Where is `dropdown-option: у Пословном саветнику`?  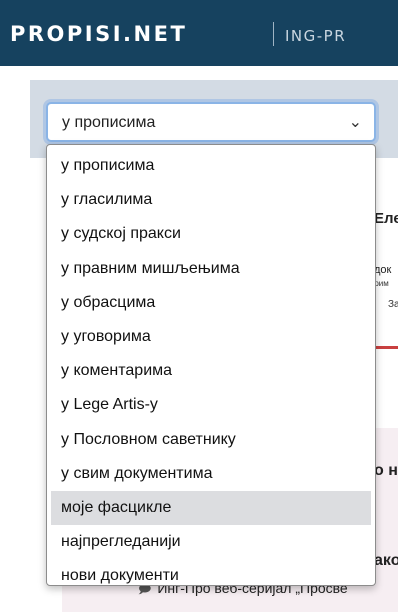 dropdown-option: у Пословном саветнику is located at coordinates (211, 440).